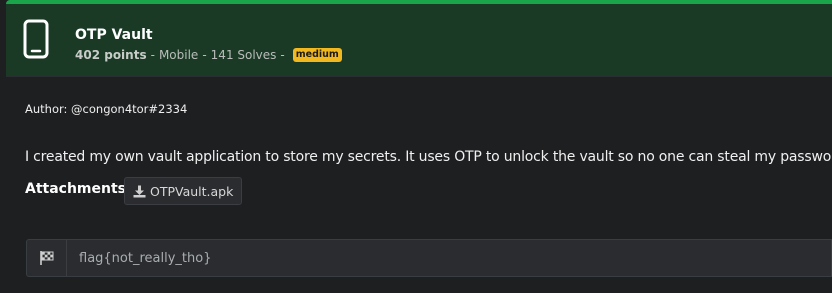 This screenshot has height=293, width=832. I want to click on difficulty-badge: medium, so click(317, 55).